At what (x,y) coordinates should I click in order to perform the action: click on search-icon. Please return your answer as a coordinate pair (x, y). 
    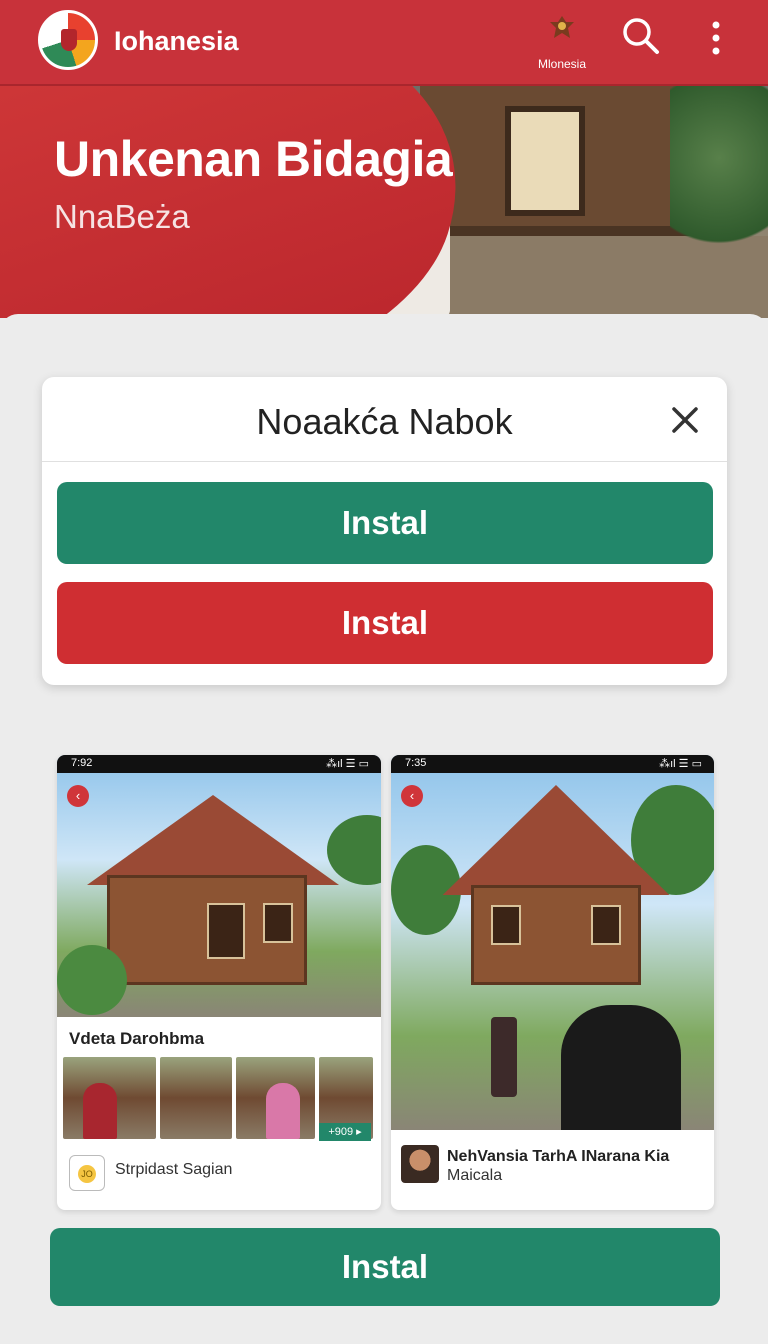
    Looking at the image, I should click on (640, 36).